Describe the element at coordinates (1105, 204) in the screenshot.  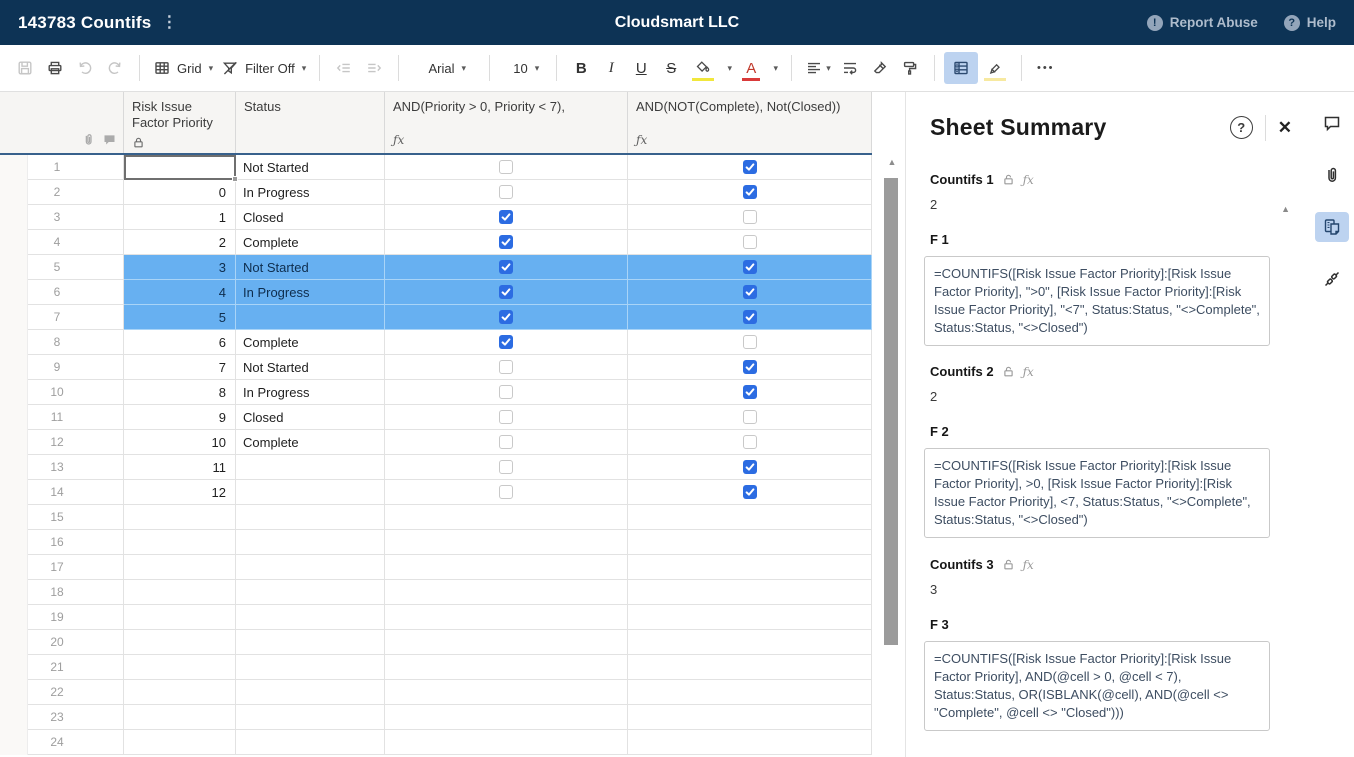
I see `field-value: 2` at that location.